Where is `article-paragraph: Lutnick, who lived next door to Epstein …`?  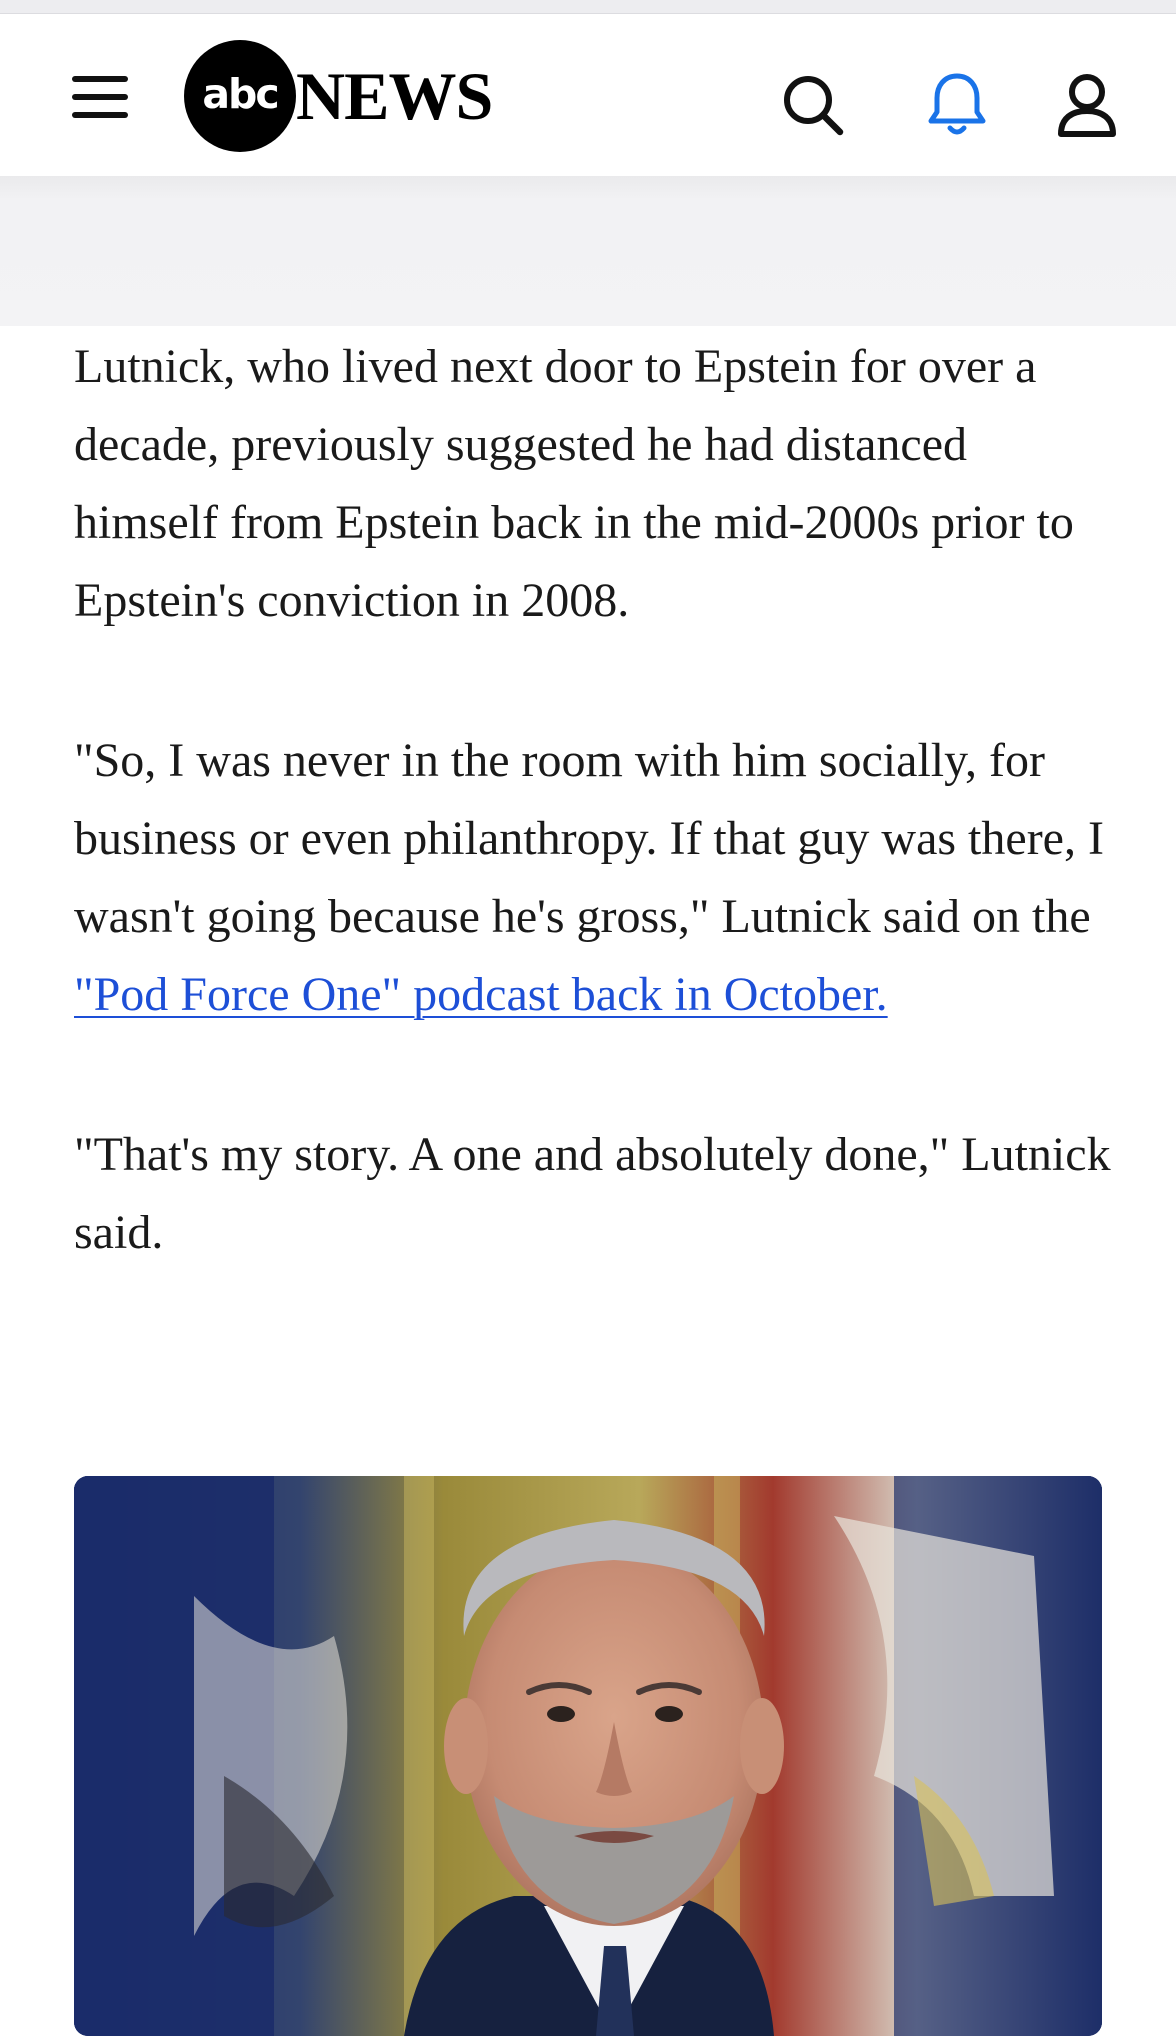
article-paragraph: Lutnick, who lived next door to Epstein … is located at coordinates (574, 483).